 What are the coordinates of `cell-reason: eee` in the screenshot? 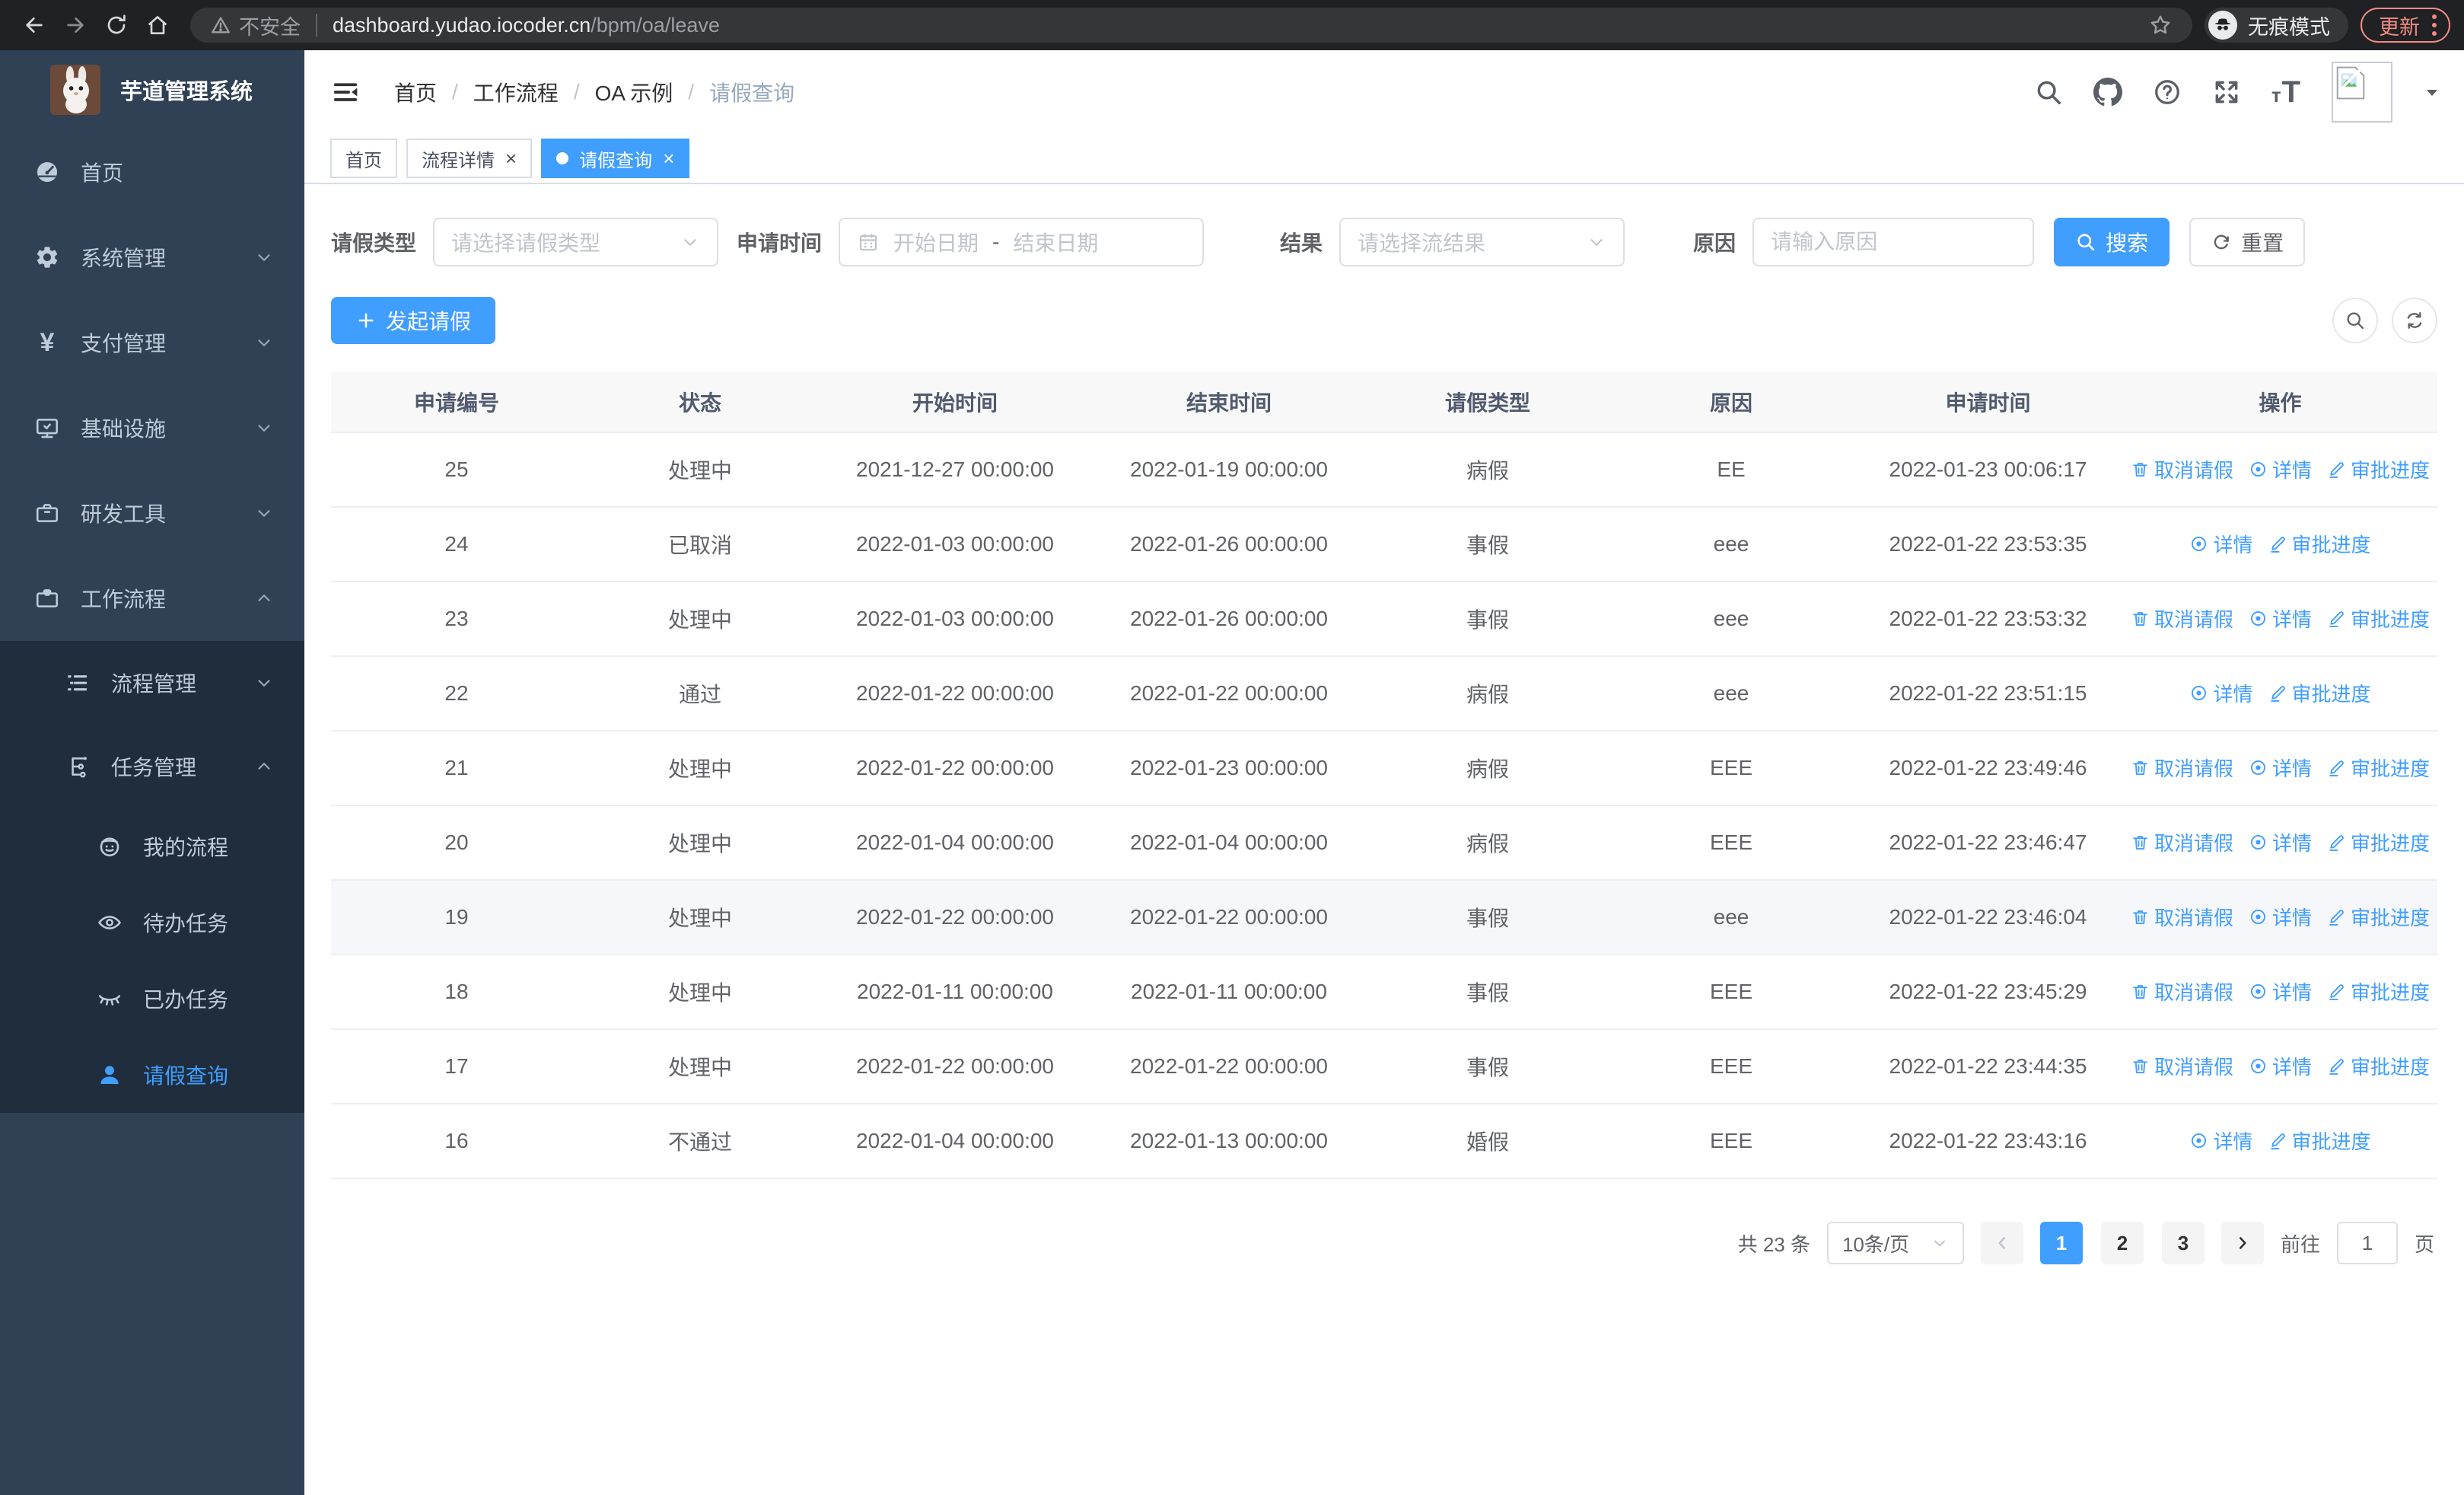 It's located at (1731, 694).